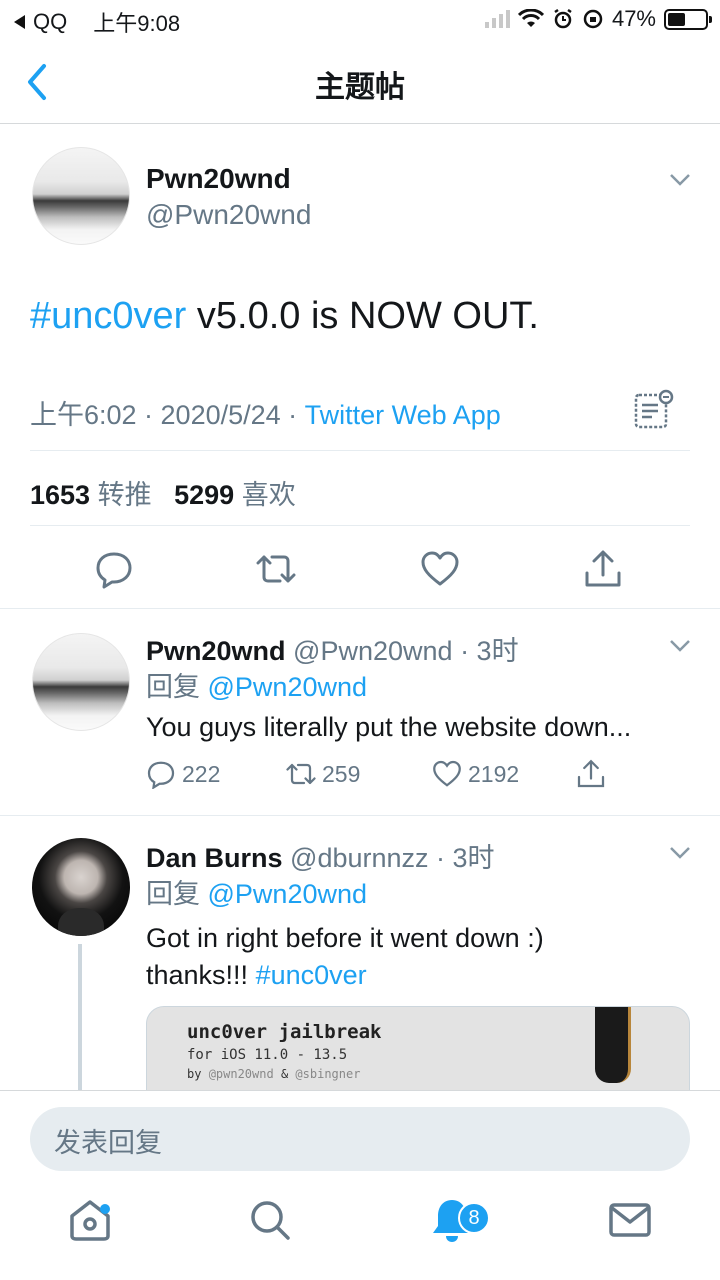 This screenshot has width=720, height=1280. I want to click on reply-header: Dan Burns @dburnnzz · 3时, so click(320, 855).